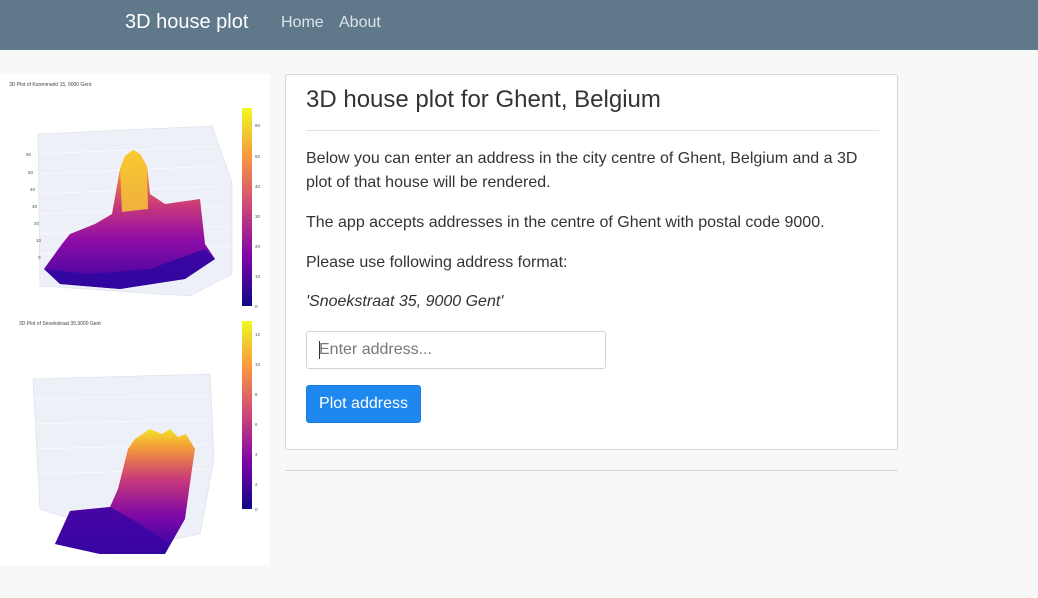 The width and height of the screenshot is (1038, 598). What do you see at coordinates (186, 22) in the screenshot?
I see `brand-link: 3D house plot` at bounding box center [186, 22].